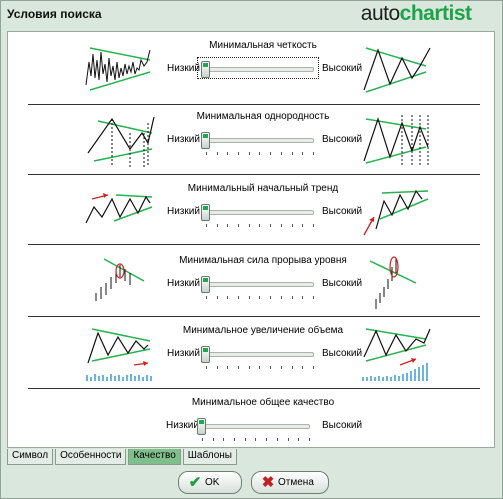 Image resolution: width=503 pixels, height=499 pixels. What do you see at coordinates (154, 457) in the screenshot?
I see `tab-quality: Качество` at bounding box center [154, 457].